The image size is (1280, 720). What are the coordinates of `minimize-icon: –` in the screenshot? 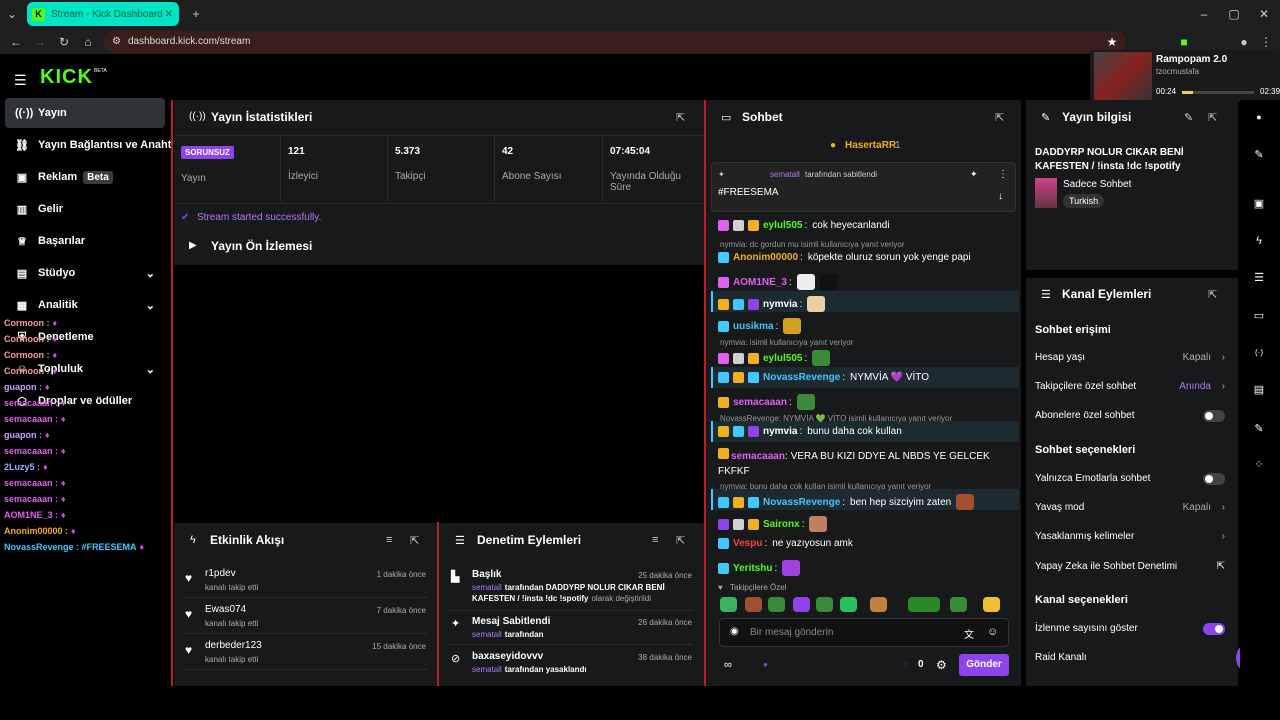 It's located at (1204, 14).